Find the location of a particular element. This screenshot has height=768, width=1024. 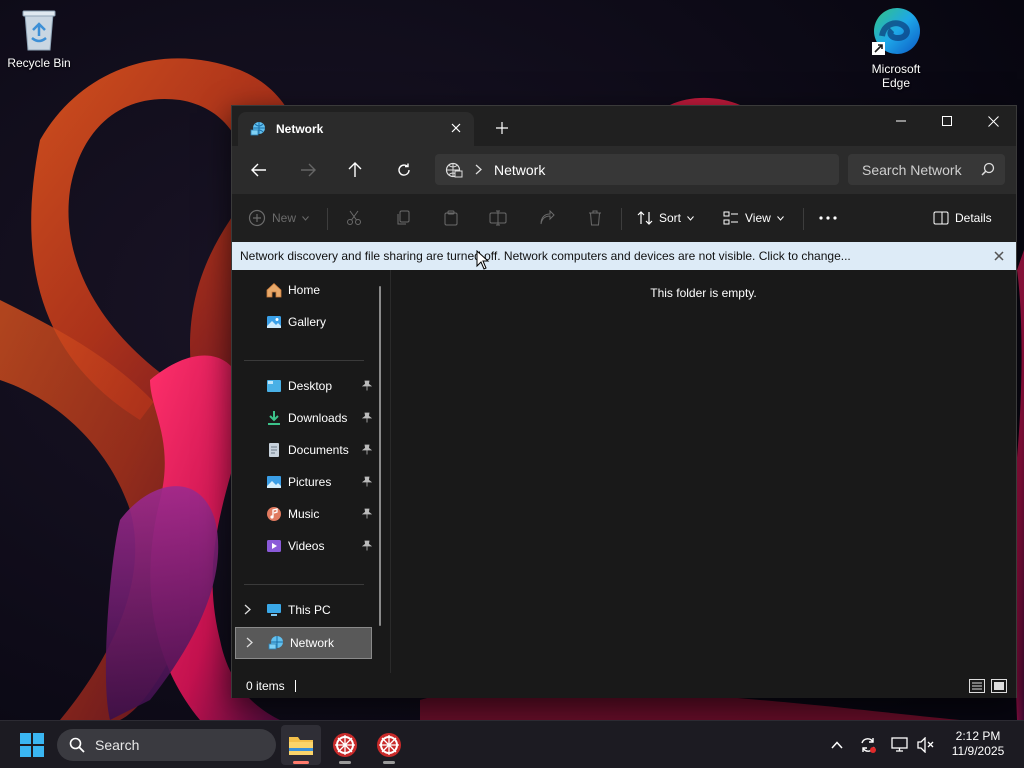

search-input is located at coordinates (917, 169).